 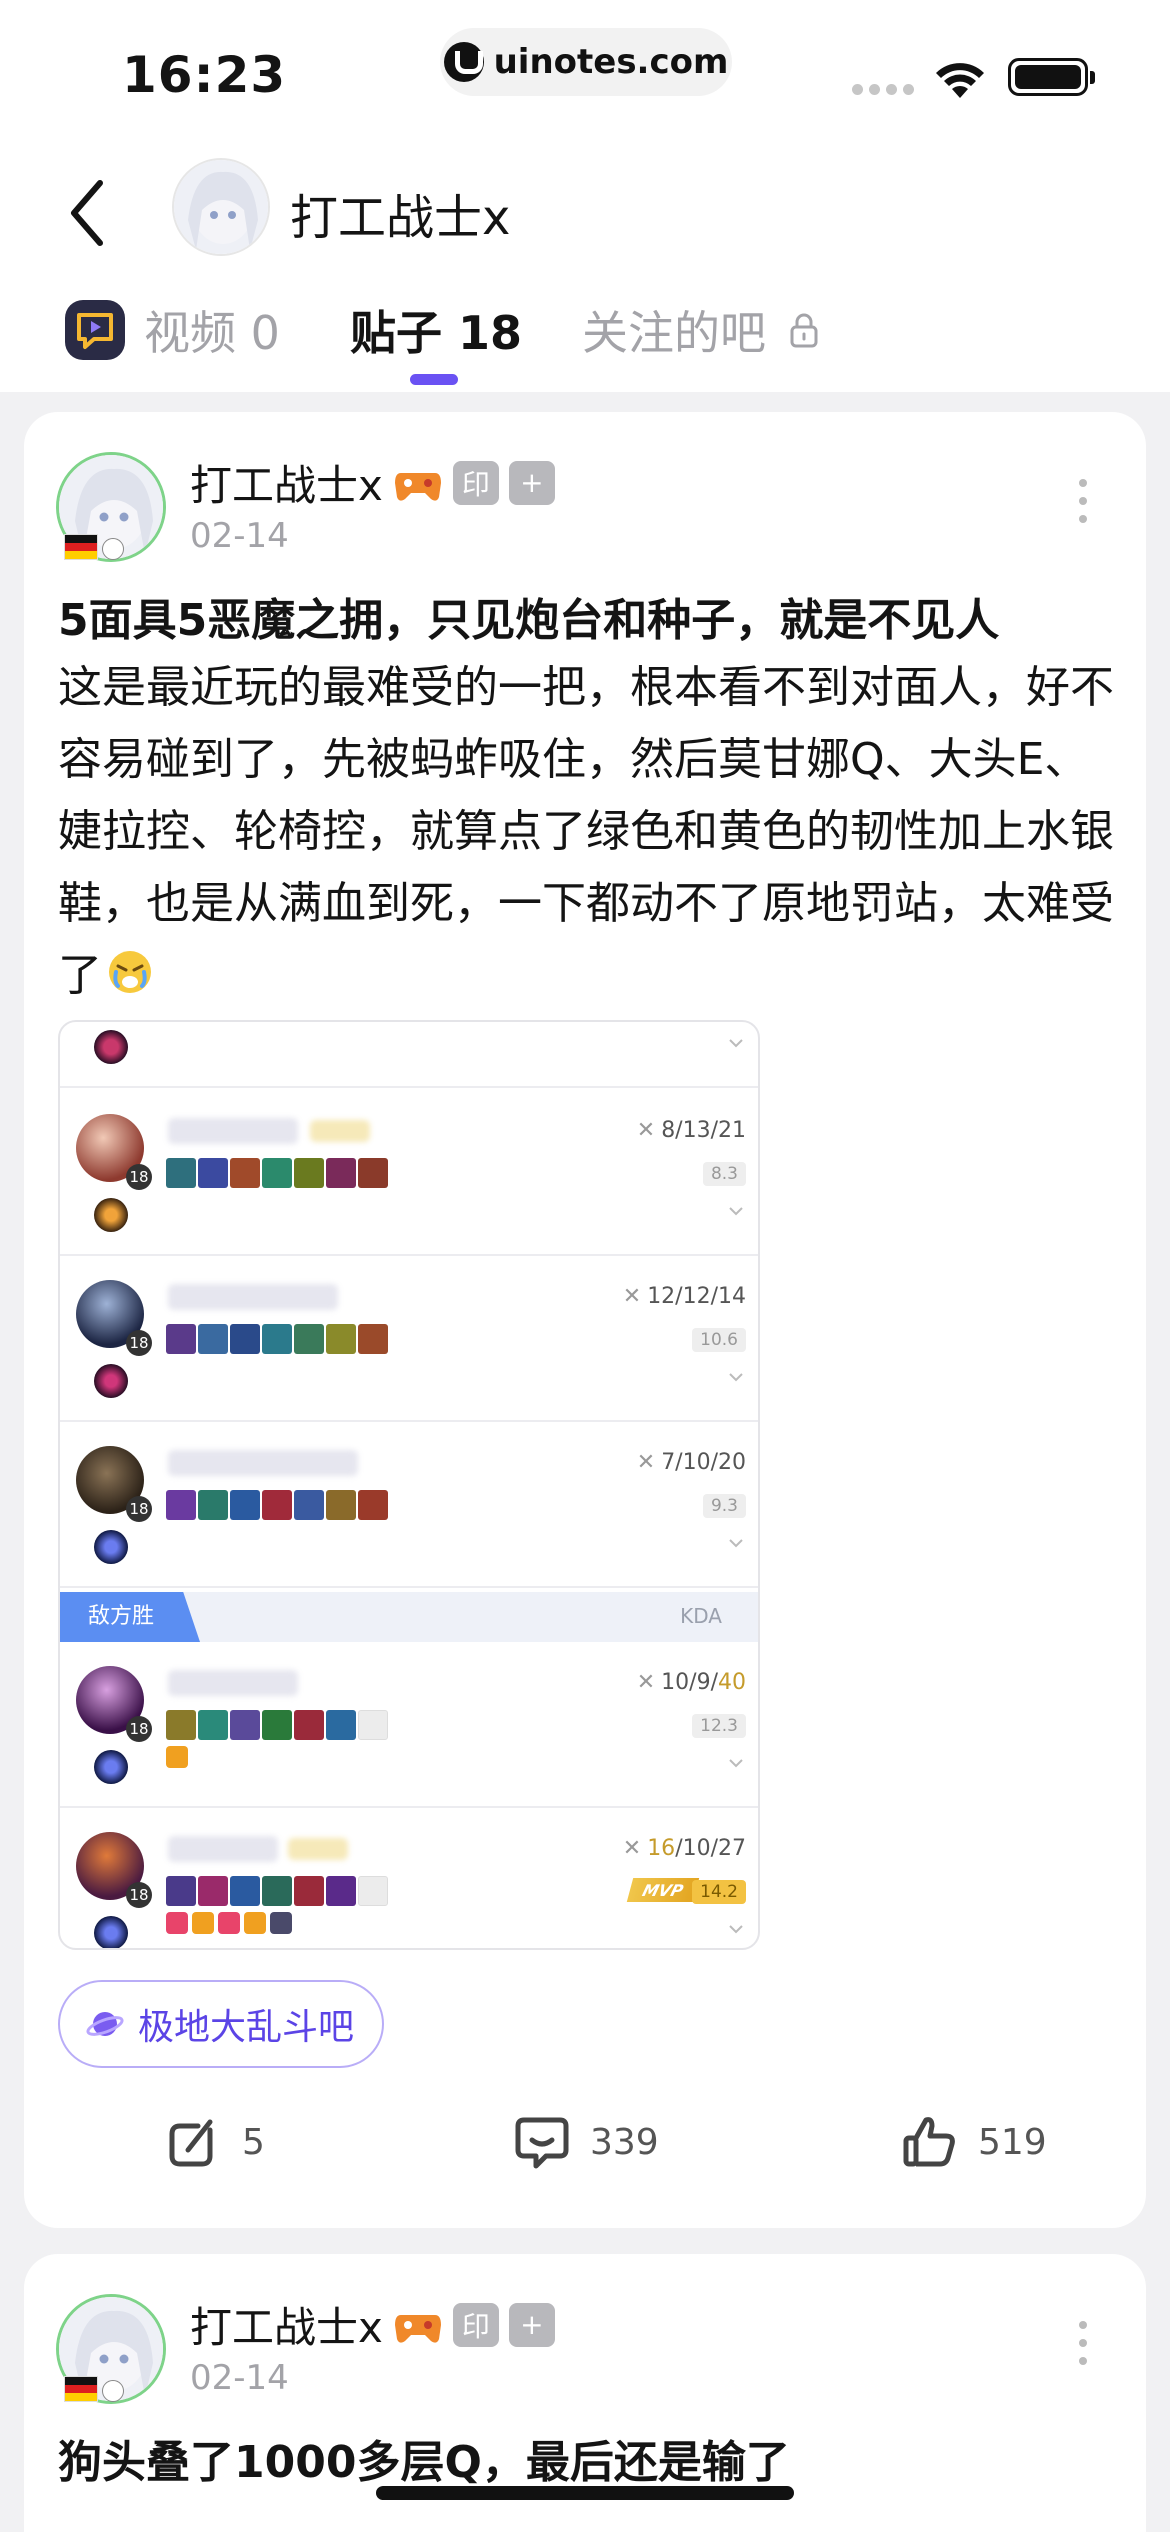 What do you see at coordinates (409, 1725) in the screenshot?
I see `player-row: 18 ✕ 10/9/40 12.3` at bounding box center [409, 1725].